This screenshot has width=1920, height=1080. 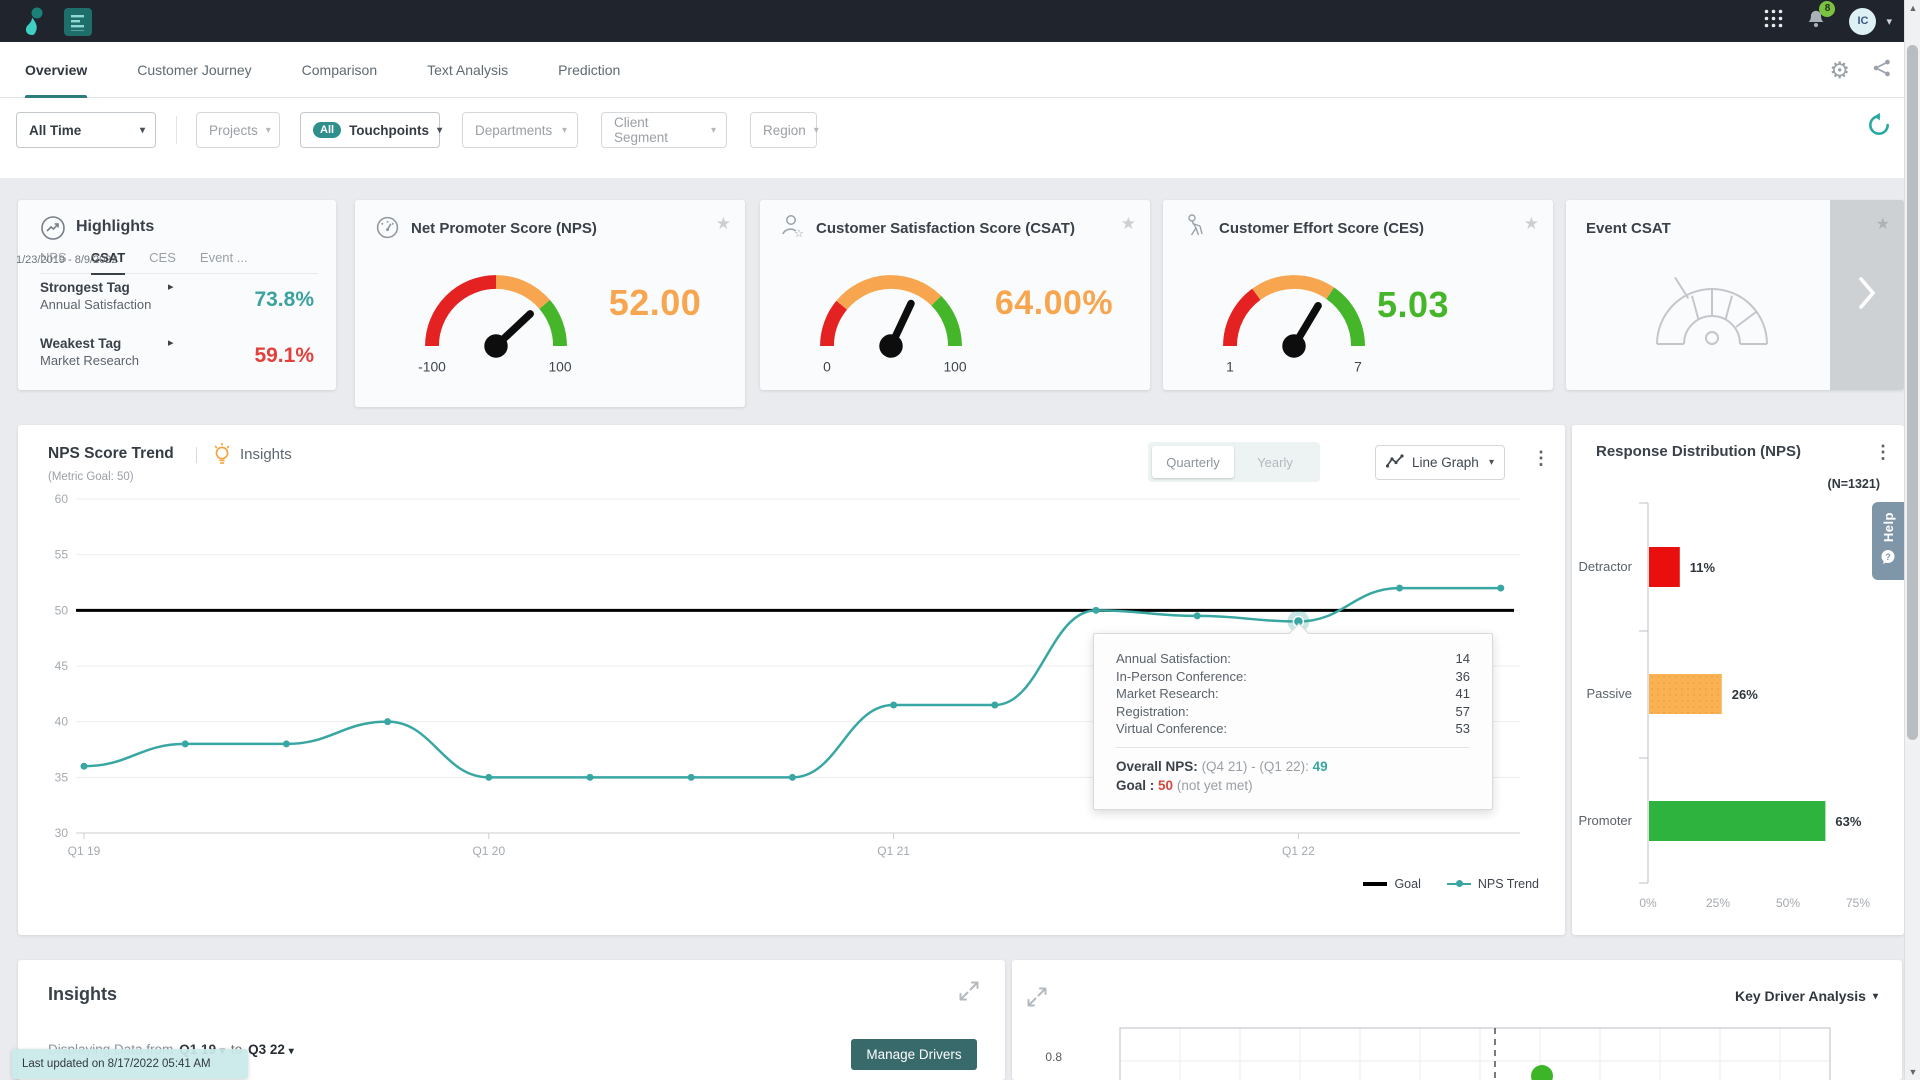 What do you see at coordinates (1293, 711) in the screenshot?
I see `tooltip-row: Registration: 57` at bounding box center [1293, 711].